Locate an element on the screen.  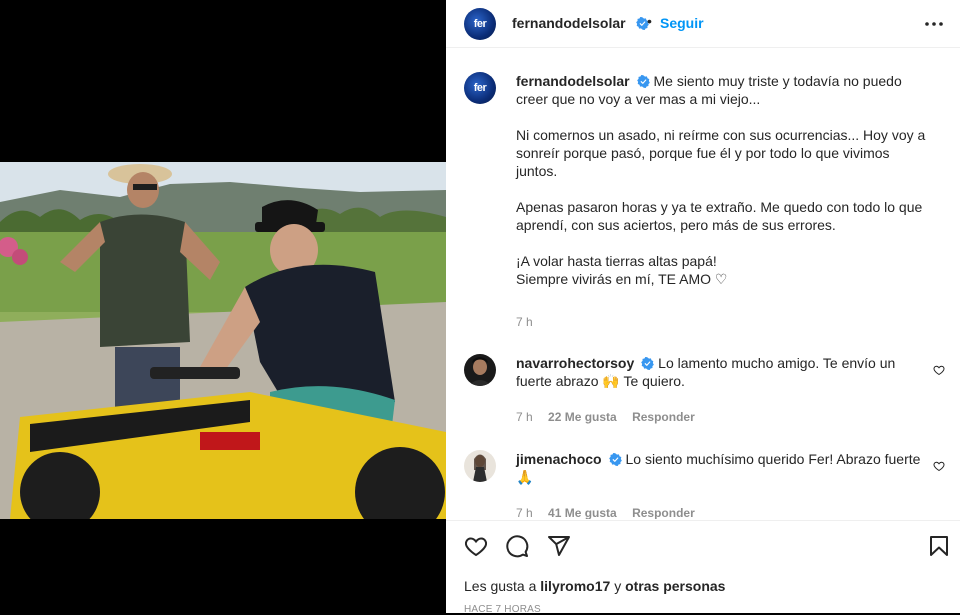
comment-meta: 7 h 22 Me gusta Responder is located at coordinates (611, 417).